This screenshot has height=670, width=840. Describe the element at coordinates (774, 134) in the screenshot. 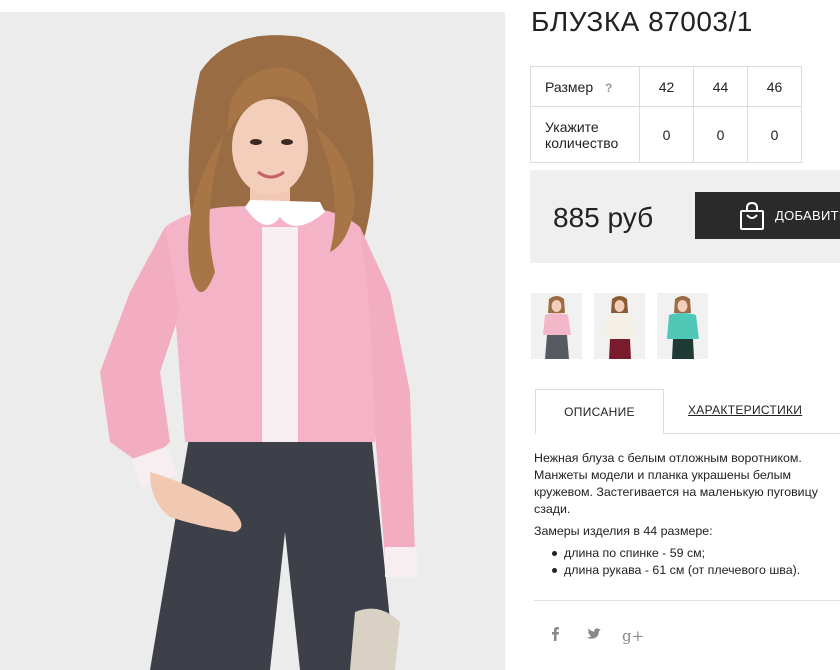

I see `quantity-input-46: 0` at that location.